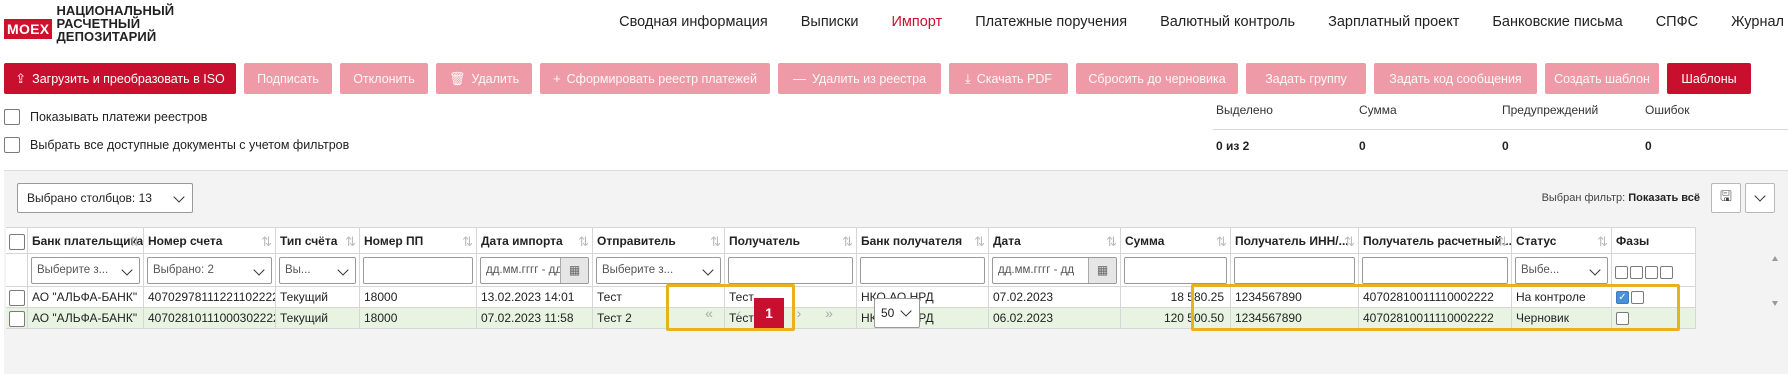 Image resolution: width=1788 pixels, height=374 pixels. Describe the element at coordinates (384, 78) in the screenshot. I see `reject-button: Отклонить` at that location.